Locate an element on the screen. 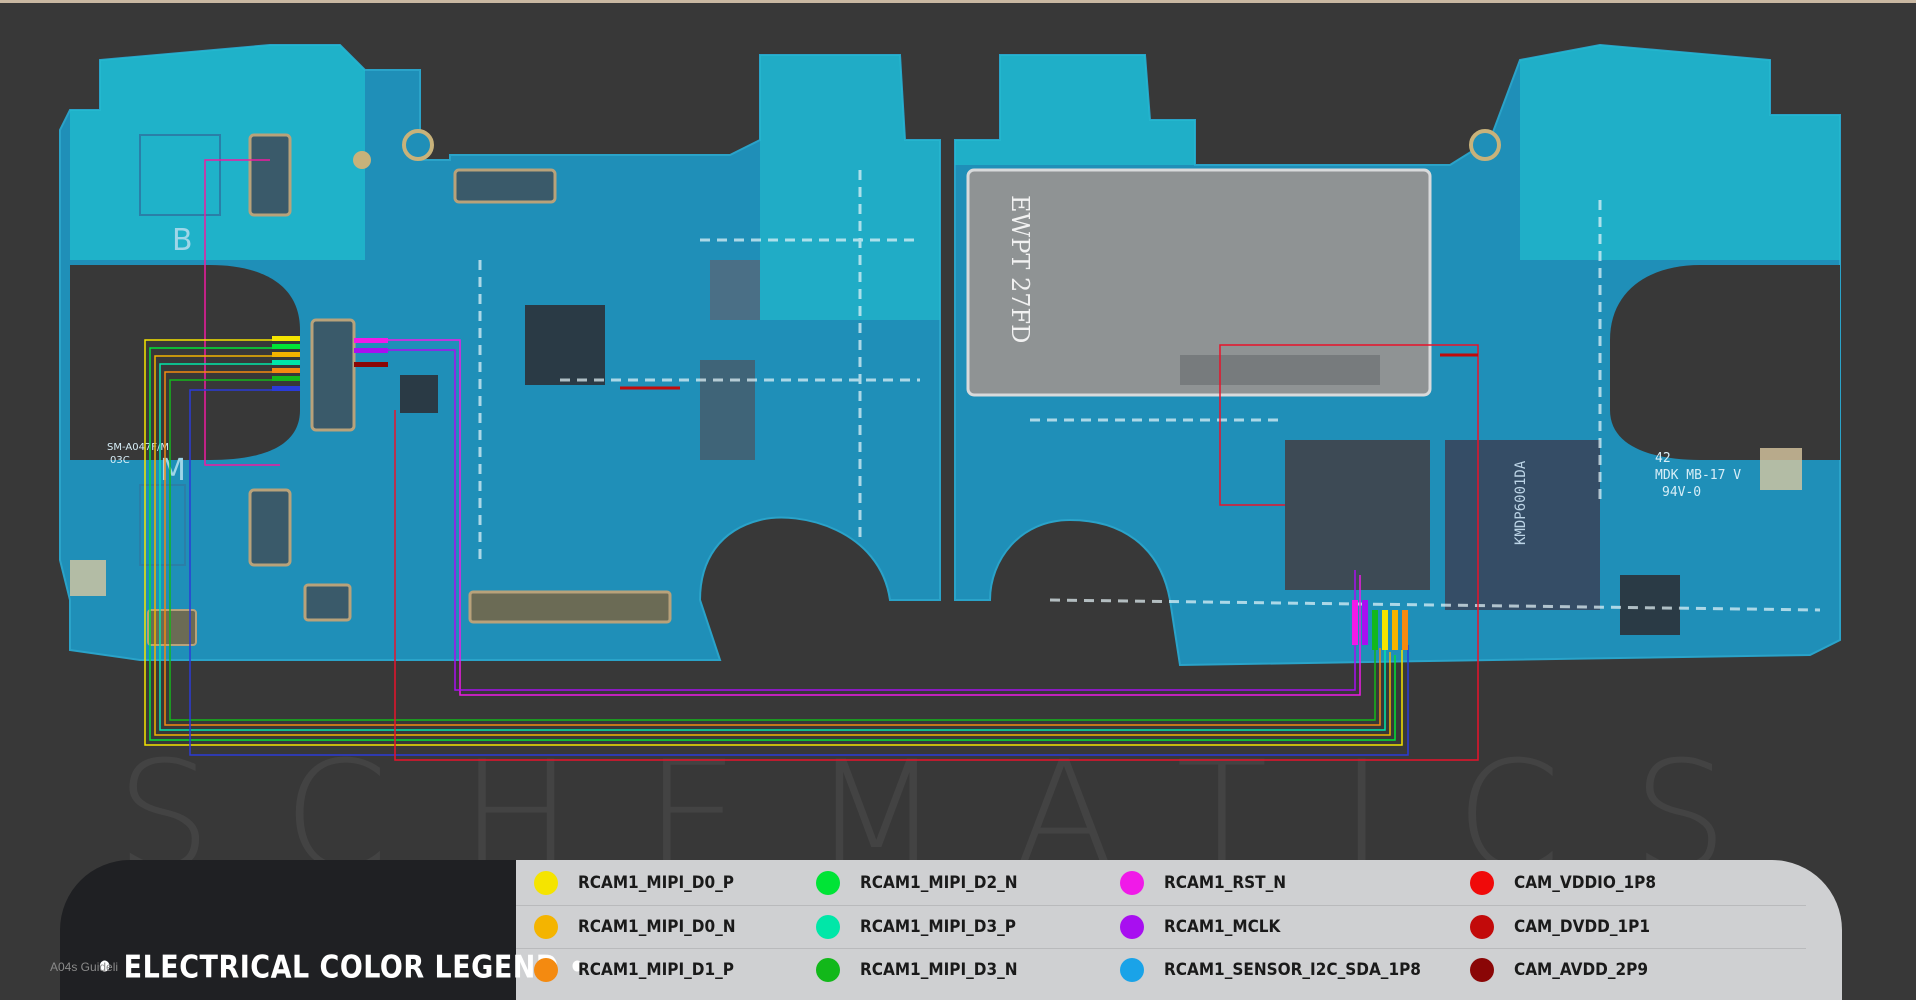 Image resolution: width=1916 pixels, height=1000 pixels. legend-label: RCAM1_MIPI_D0_P is located at coordinates (656, 883).